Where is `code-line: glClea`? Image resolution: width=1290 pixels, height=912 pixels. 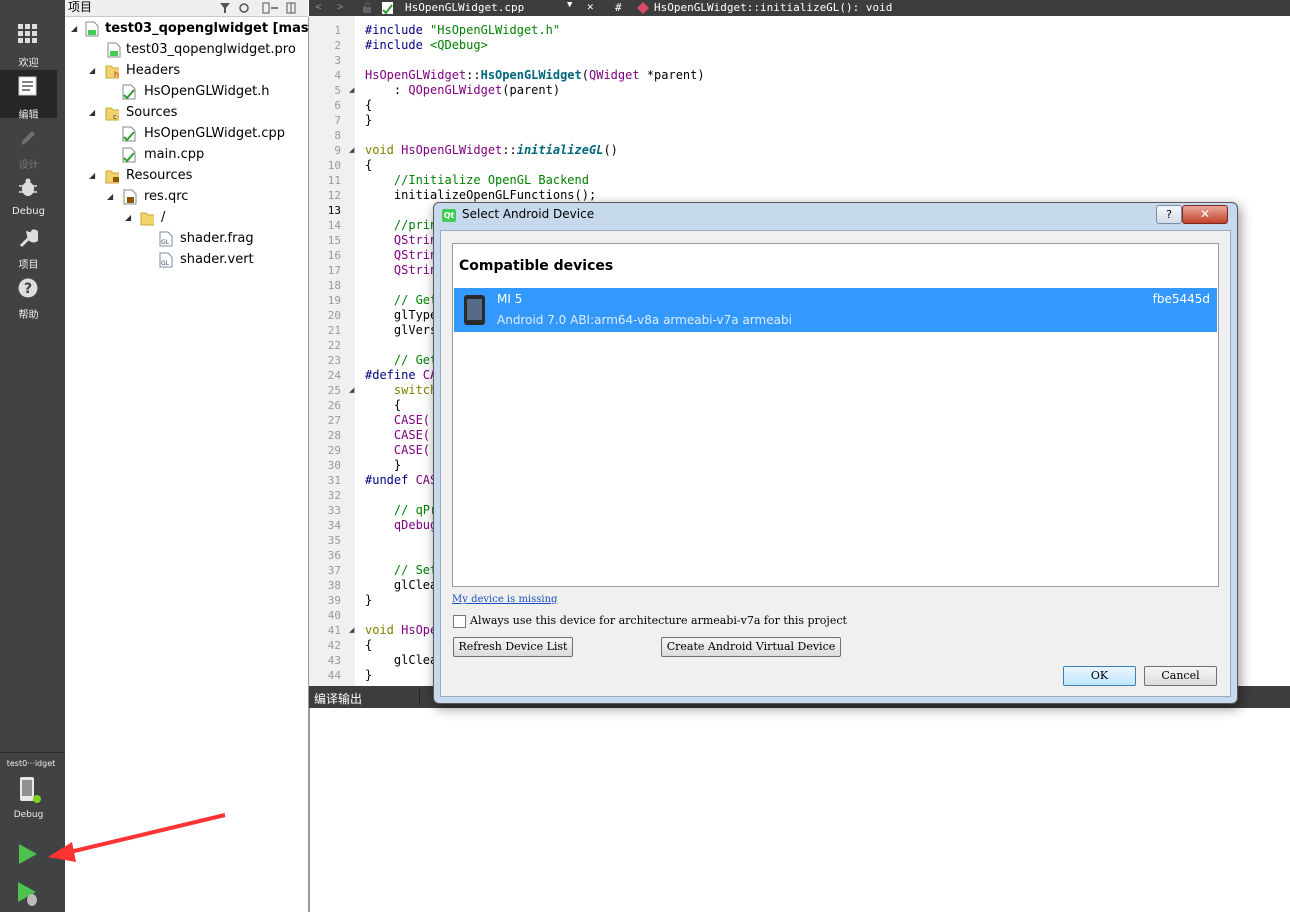
code-line: glClea is located at coordinates (401, 585).